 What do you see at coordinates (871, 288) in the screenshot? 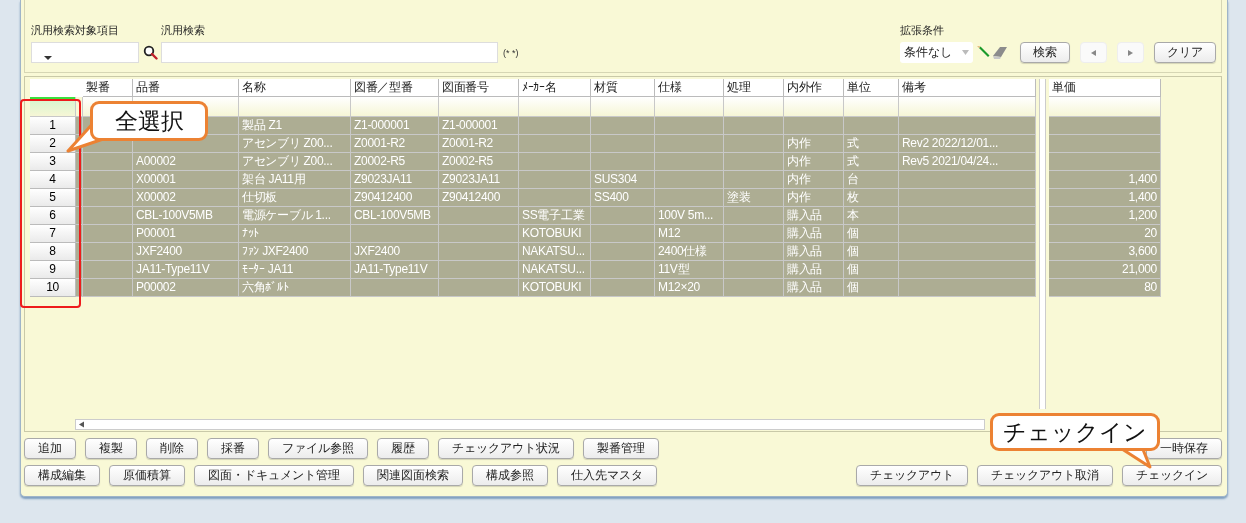
I see `table-cell: 個` at bounding box center [871, 288].